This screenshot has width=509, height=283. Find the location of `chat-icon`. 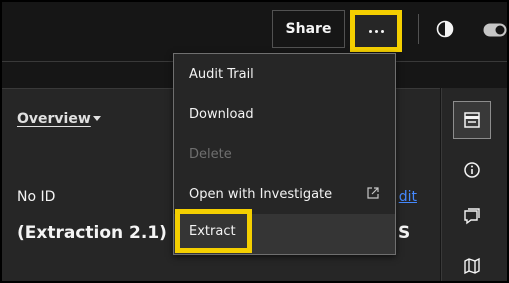

chat-icon is located at coordinates (472, 216).